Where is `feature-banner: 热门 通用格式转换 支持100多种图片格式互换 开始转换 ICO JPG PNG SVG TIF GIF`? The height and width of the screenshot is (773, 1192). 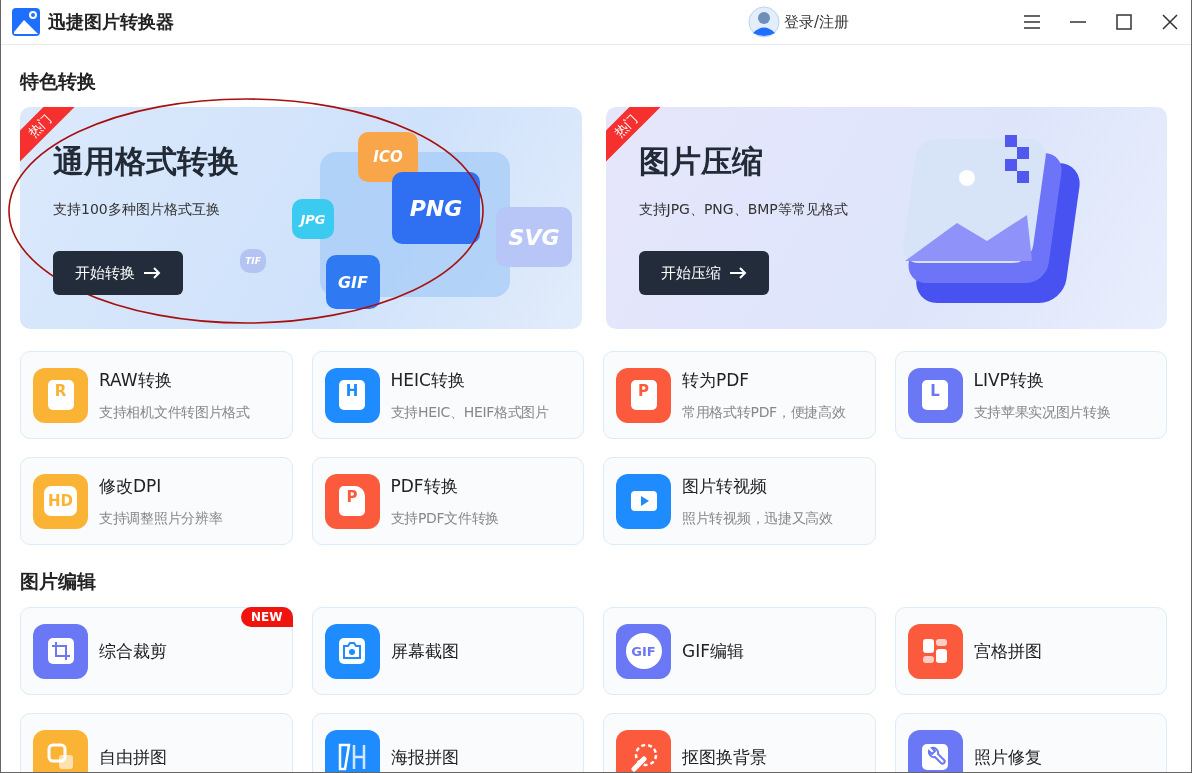
feature-banner: 热门 通用格式转换 支持100多种图片格式互换 开始转换 ICO JPG PNG SVG TIF GIF is located at coordinates (301, 218).